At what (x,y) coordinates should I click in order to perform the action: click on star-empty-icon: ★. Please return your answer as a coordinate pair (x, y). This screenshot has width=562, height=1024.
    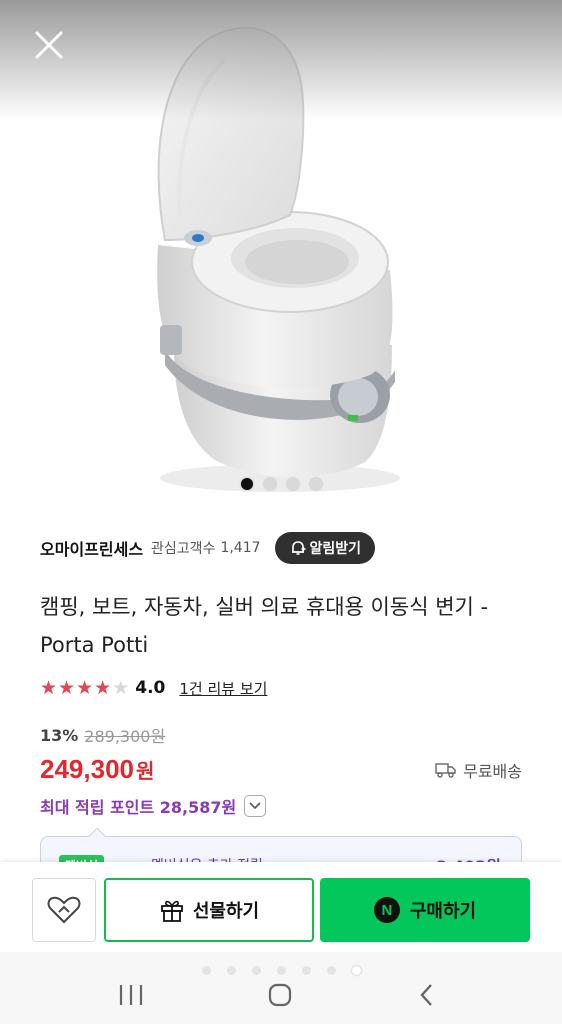
    Looking at the image, I should click on (121, 687).